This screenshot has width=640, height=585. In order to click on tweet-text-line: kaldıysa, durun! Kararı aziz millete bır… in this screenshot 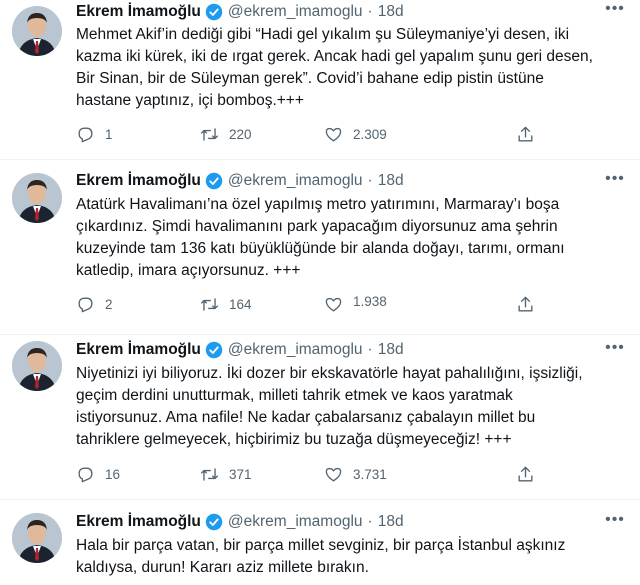, I will do `click(222, 567)`.